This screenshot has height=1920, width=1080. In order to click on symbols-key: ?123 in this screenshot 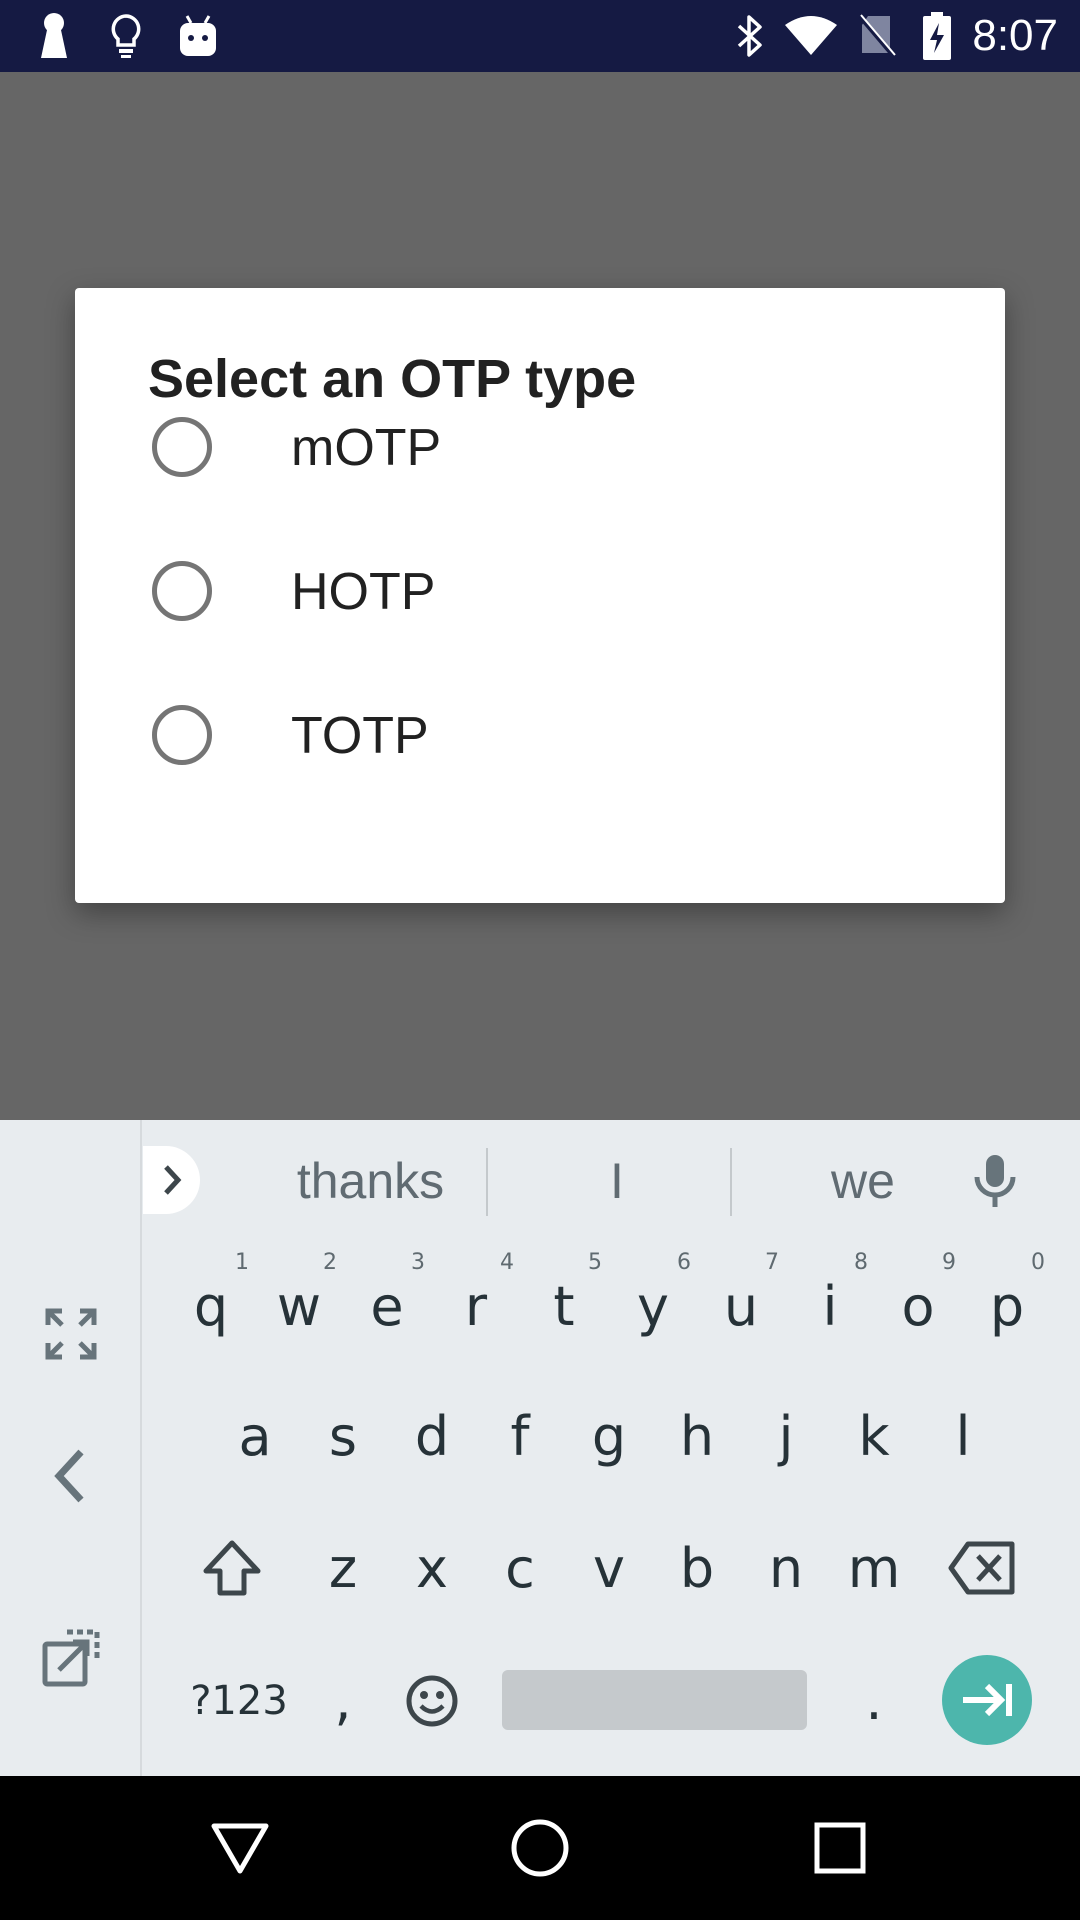, I will do `click(239, 1701)`.